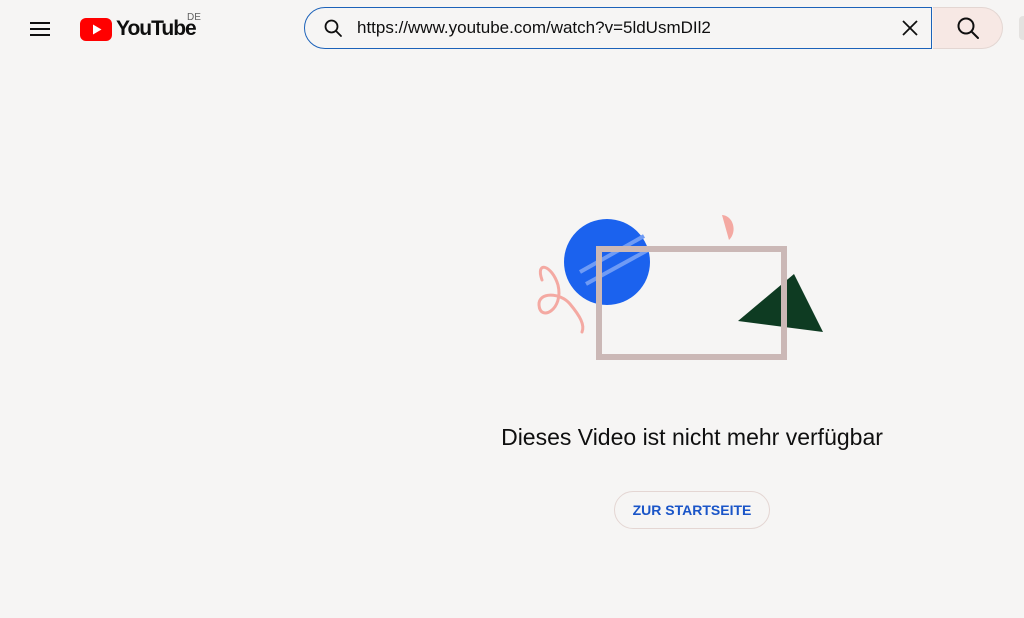 The width and height of the screenshot is (1024, 618). What do you see at coordinates (692, 510) in the screenshot?
I see `go-home-button: ZUR STARTSEITE` at bounding box center [692, 510].